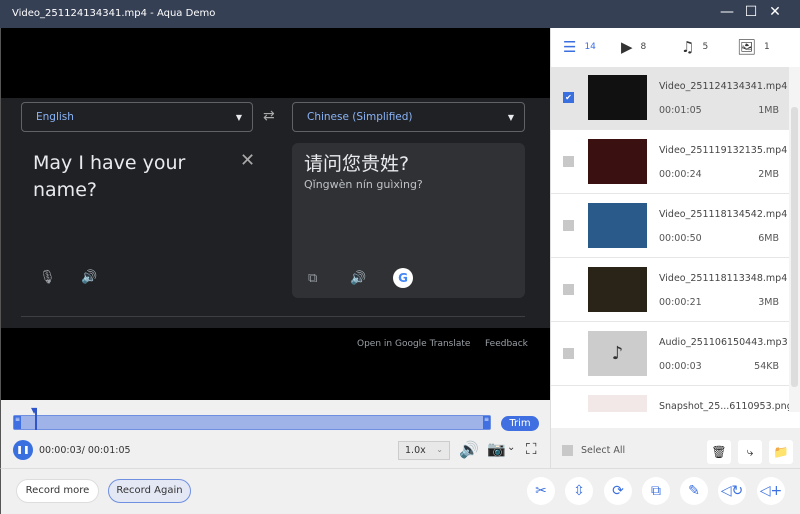 The width and height of the screenshot is (800, 514). Describe the element at coordinates (794, 247) in the screenshot. I see `scrollbar-thumb` at that location.